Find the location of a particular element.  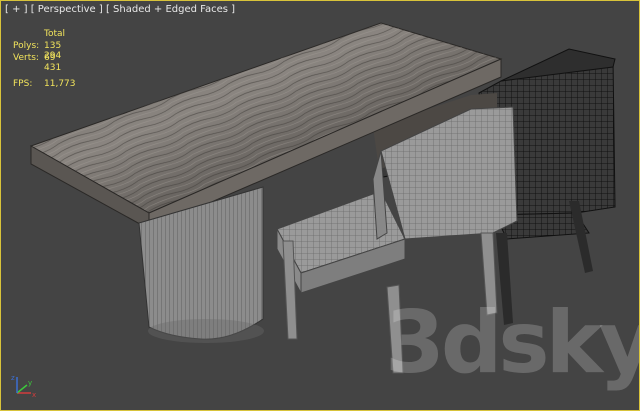

svg-text: y is located at coordinates (30, 383).